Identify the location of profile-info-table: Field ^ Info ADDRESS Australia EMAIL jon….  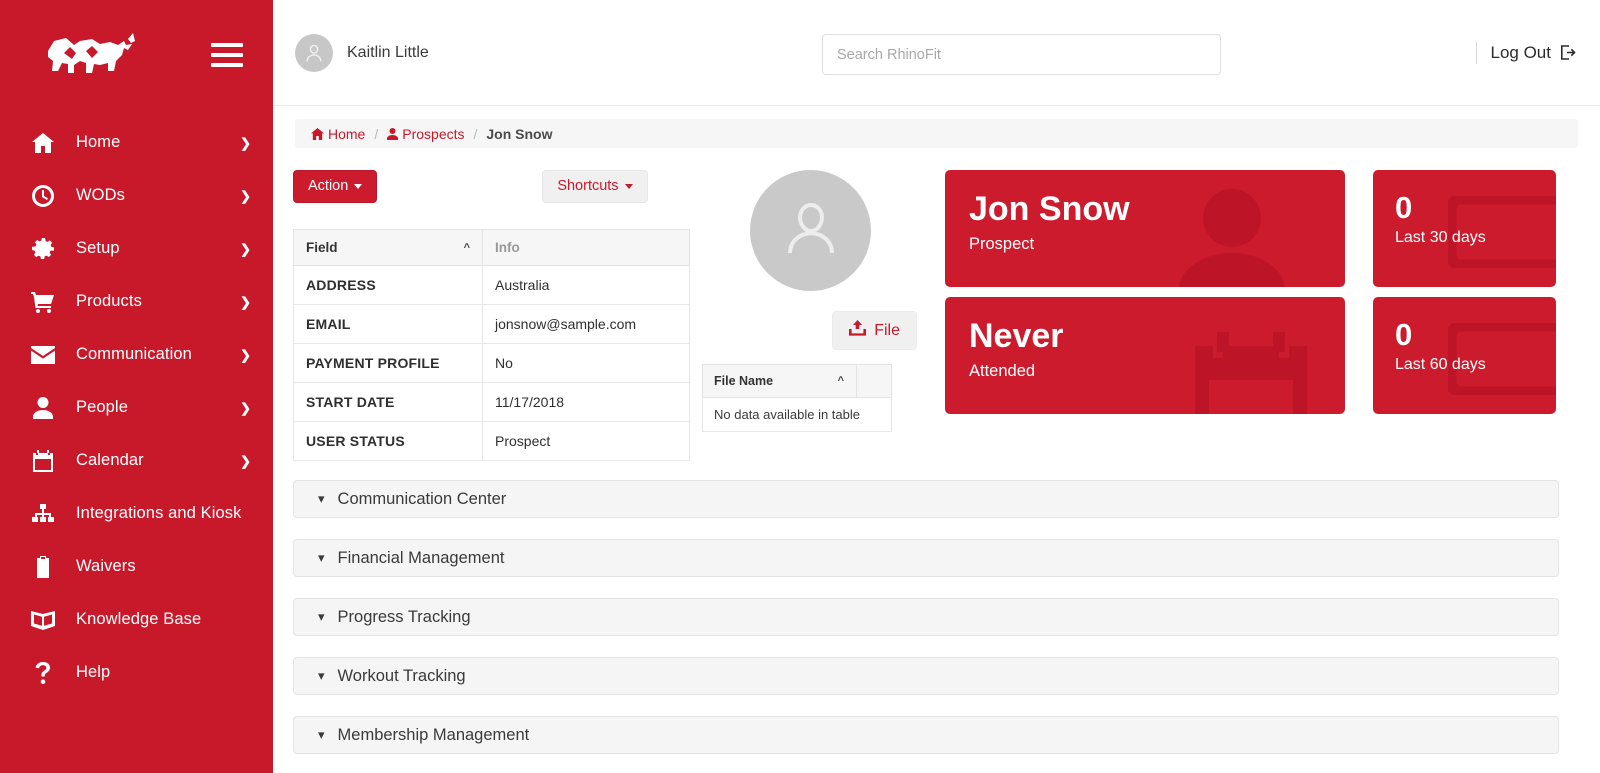
(491, 345).